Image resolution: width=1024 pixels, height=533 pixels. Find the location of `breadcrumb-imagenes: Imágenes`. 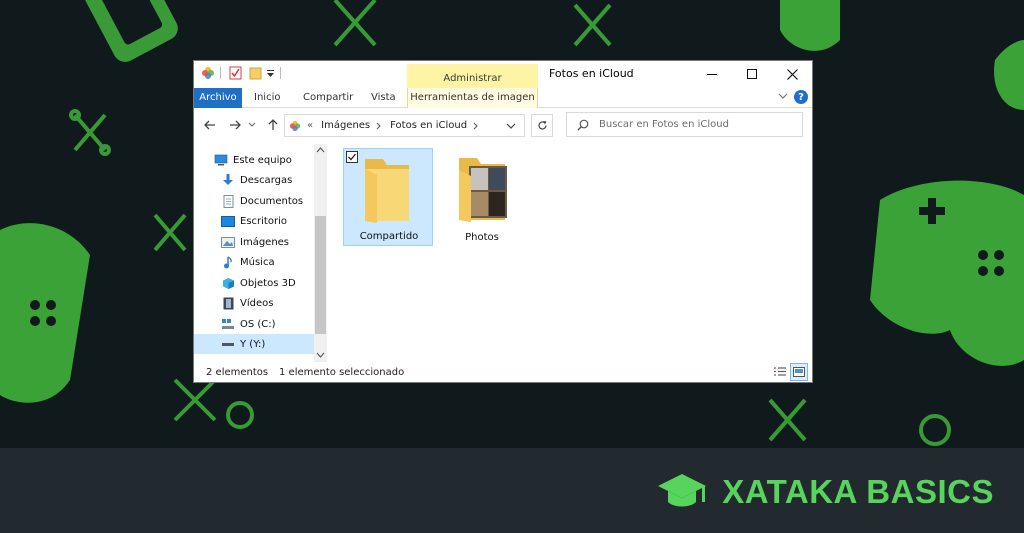

breadcrumb-imagenes: Imágenes is located at coordinates (345, 125).